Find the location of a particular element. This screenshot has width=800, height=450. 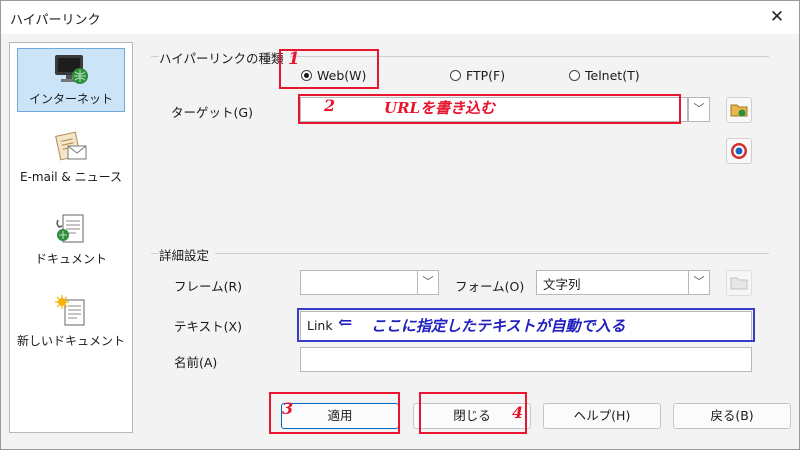

mail-news-icon is located at coordinates (71, 146).